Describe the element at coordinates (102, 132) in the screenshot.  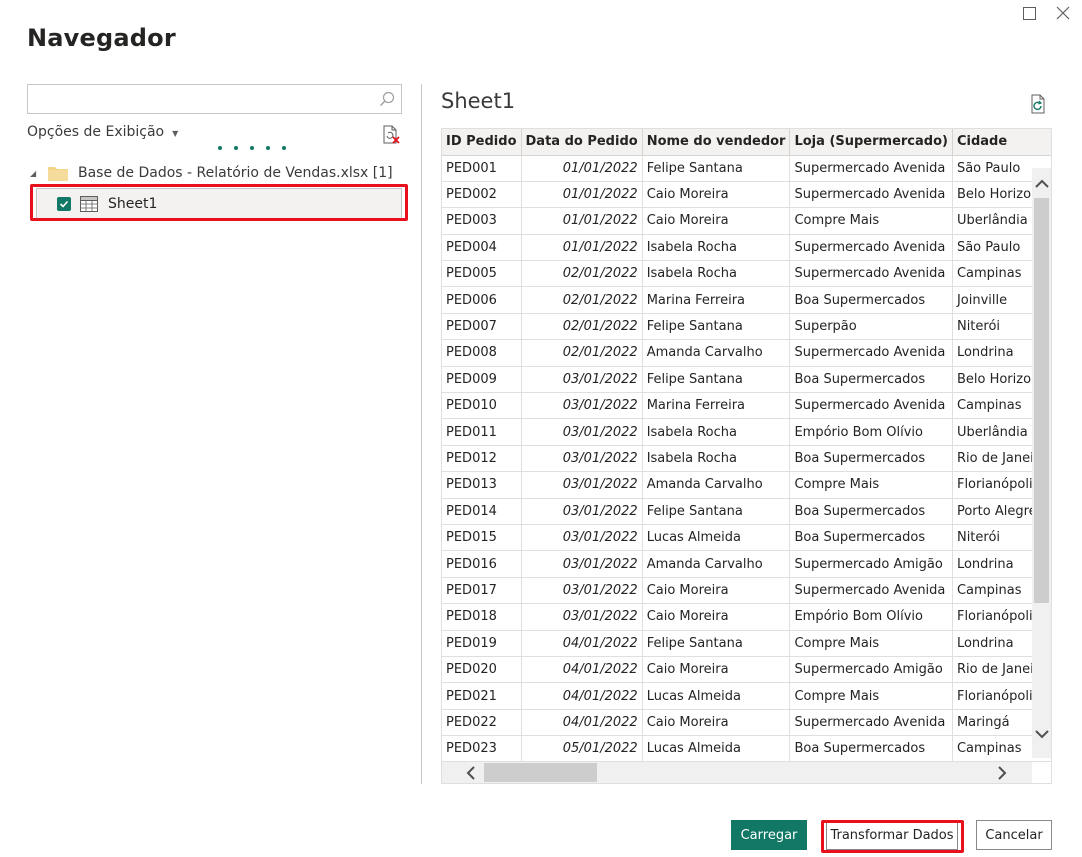
I see `view-options-dropdown: Opções de Exibição ▼` at that location.